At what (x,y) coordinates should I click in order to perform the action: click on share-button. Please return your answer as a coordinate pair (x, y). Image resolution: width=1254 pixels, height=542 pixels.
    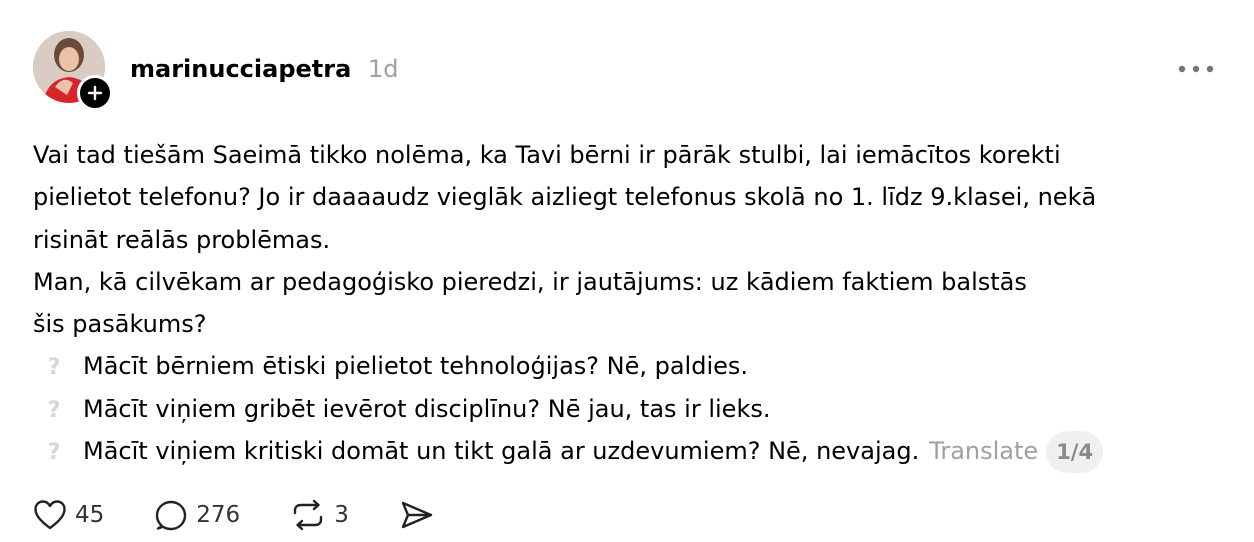
    Looking at the image, I should click on (417, 515).